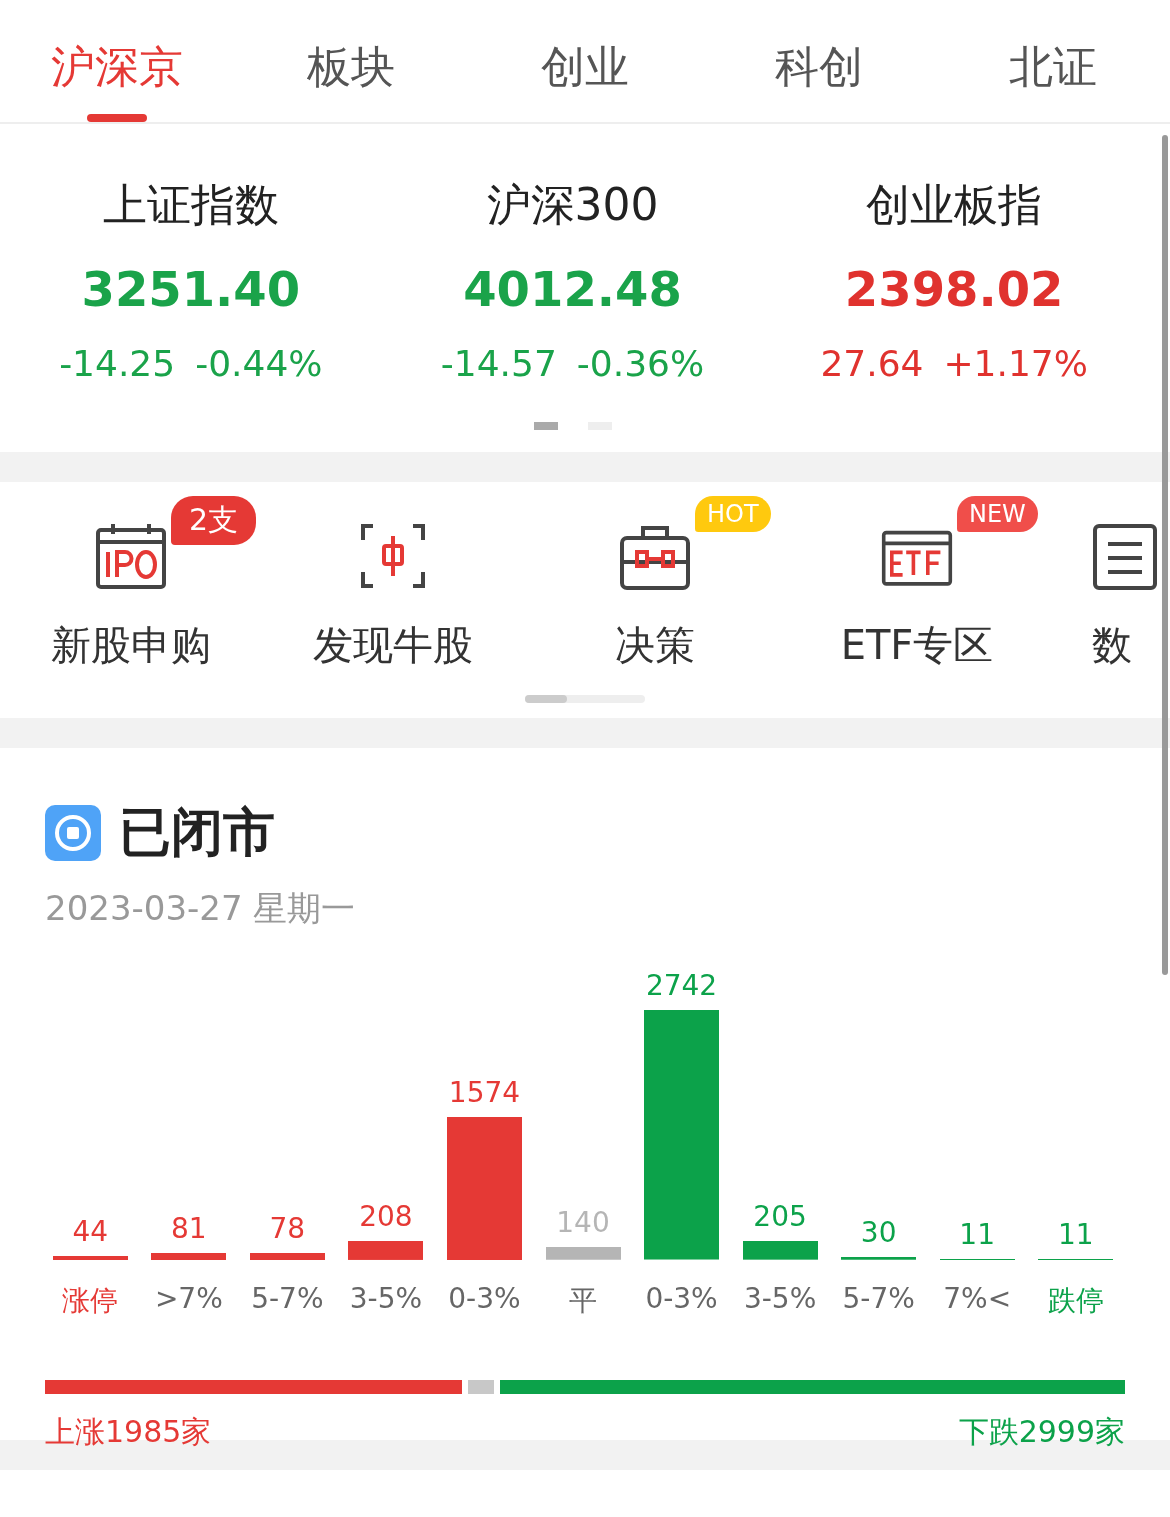 This screenshot has width=1170, height=1517. I want to click on market-tab: 创业, so click(585, 61).